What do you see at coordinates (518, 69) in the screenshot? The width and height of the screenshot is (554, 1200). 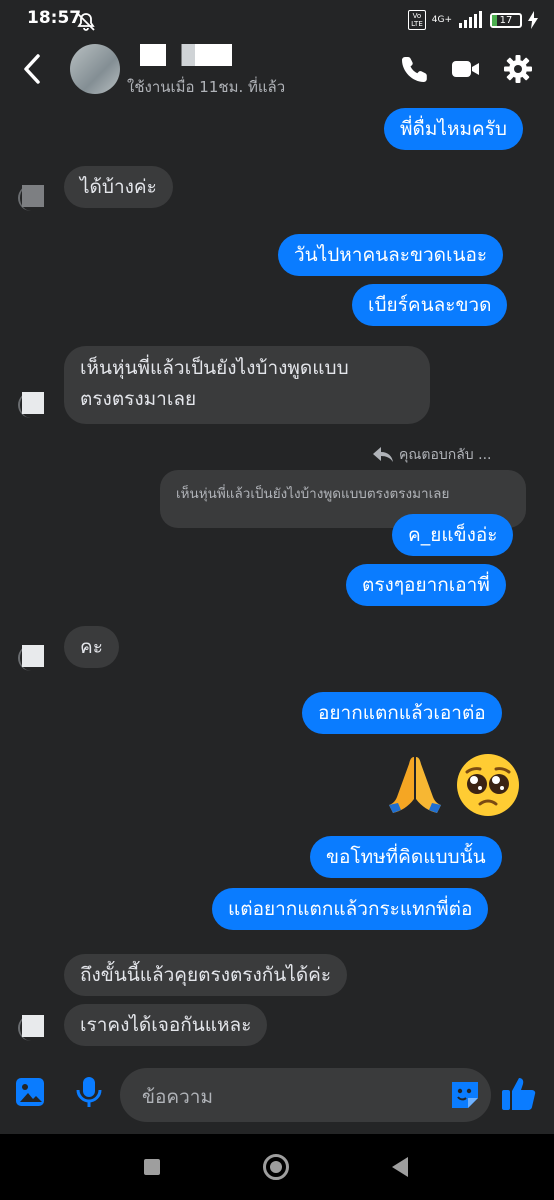 I see `gear-icon` at bounding box center [518, 69].